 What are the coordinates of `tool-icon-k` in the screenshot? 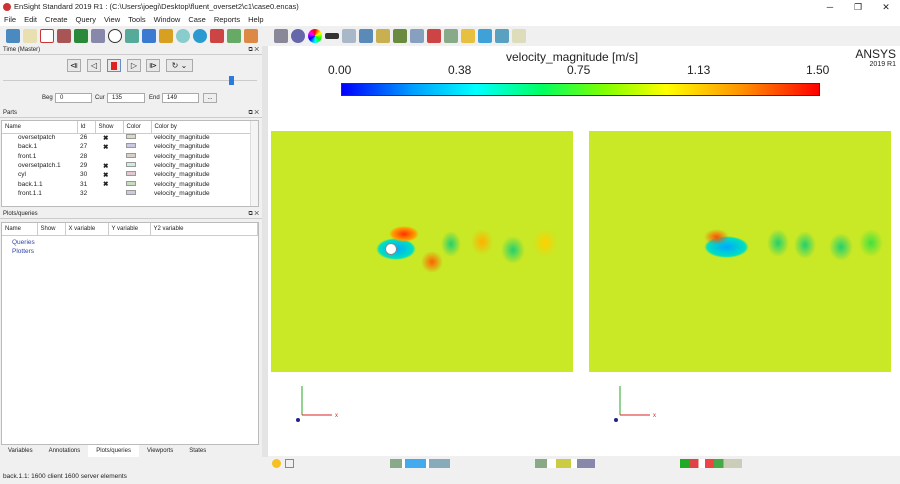 It's located at (485, 36).